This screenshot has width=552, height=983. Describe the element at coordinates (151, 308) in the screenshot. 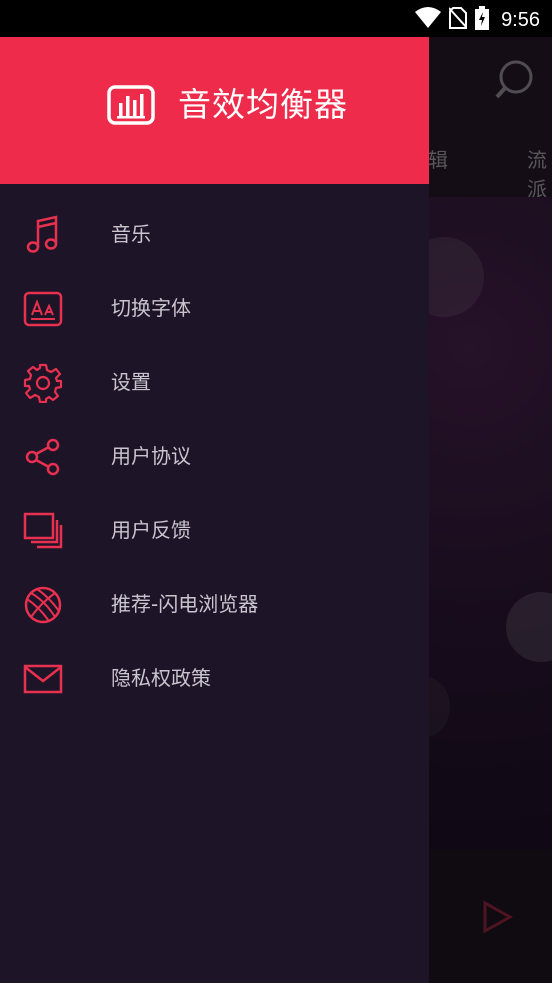

I see `menu-label: 切换字体` at that location.